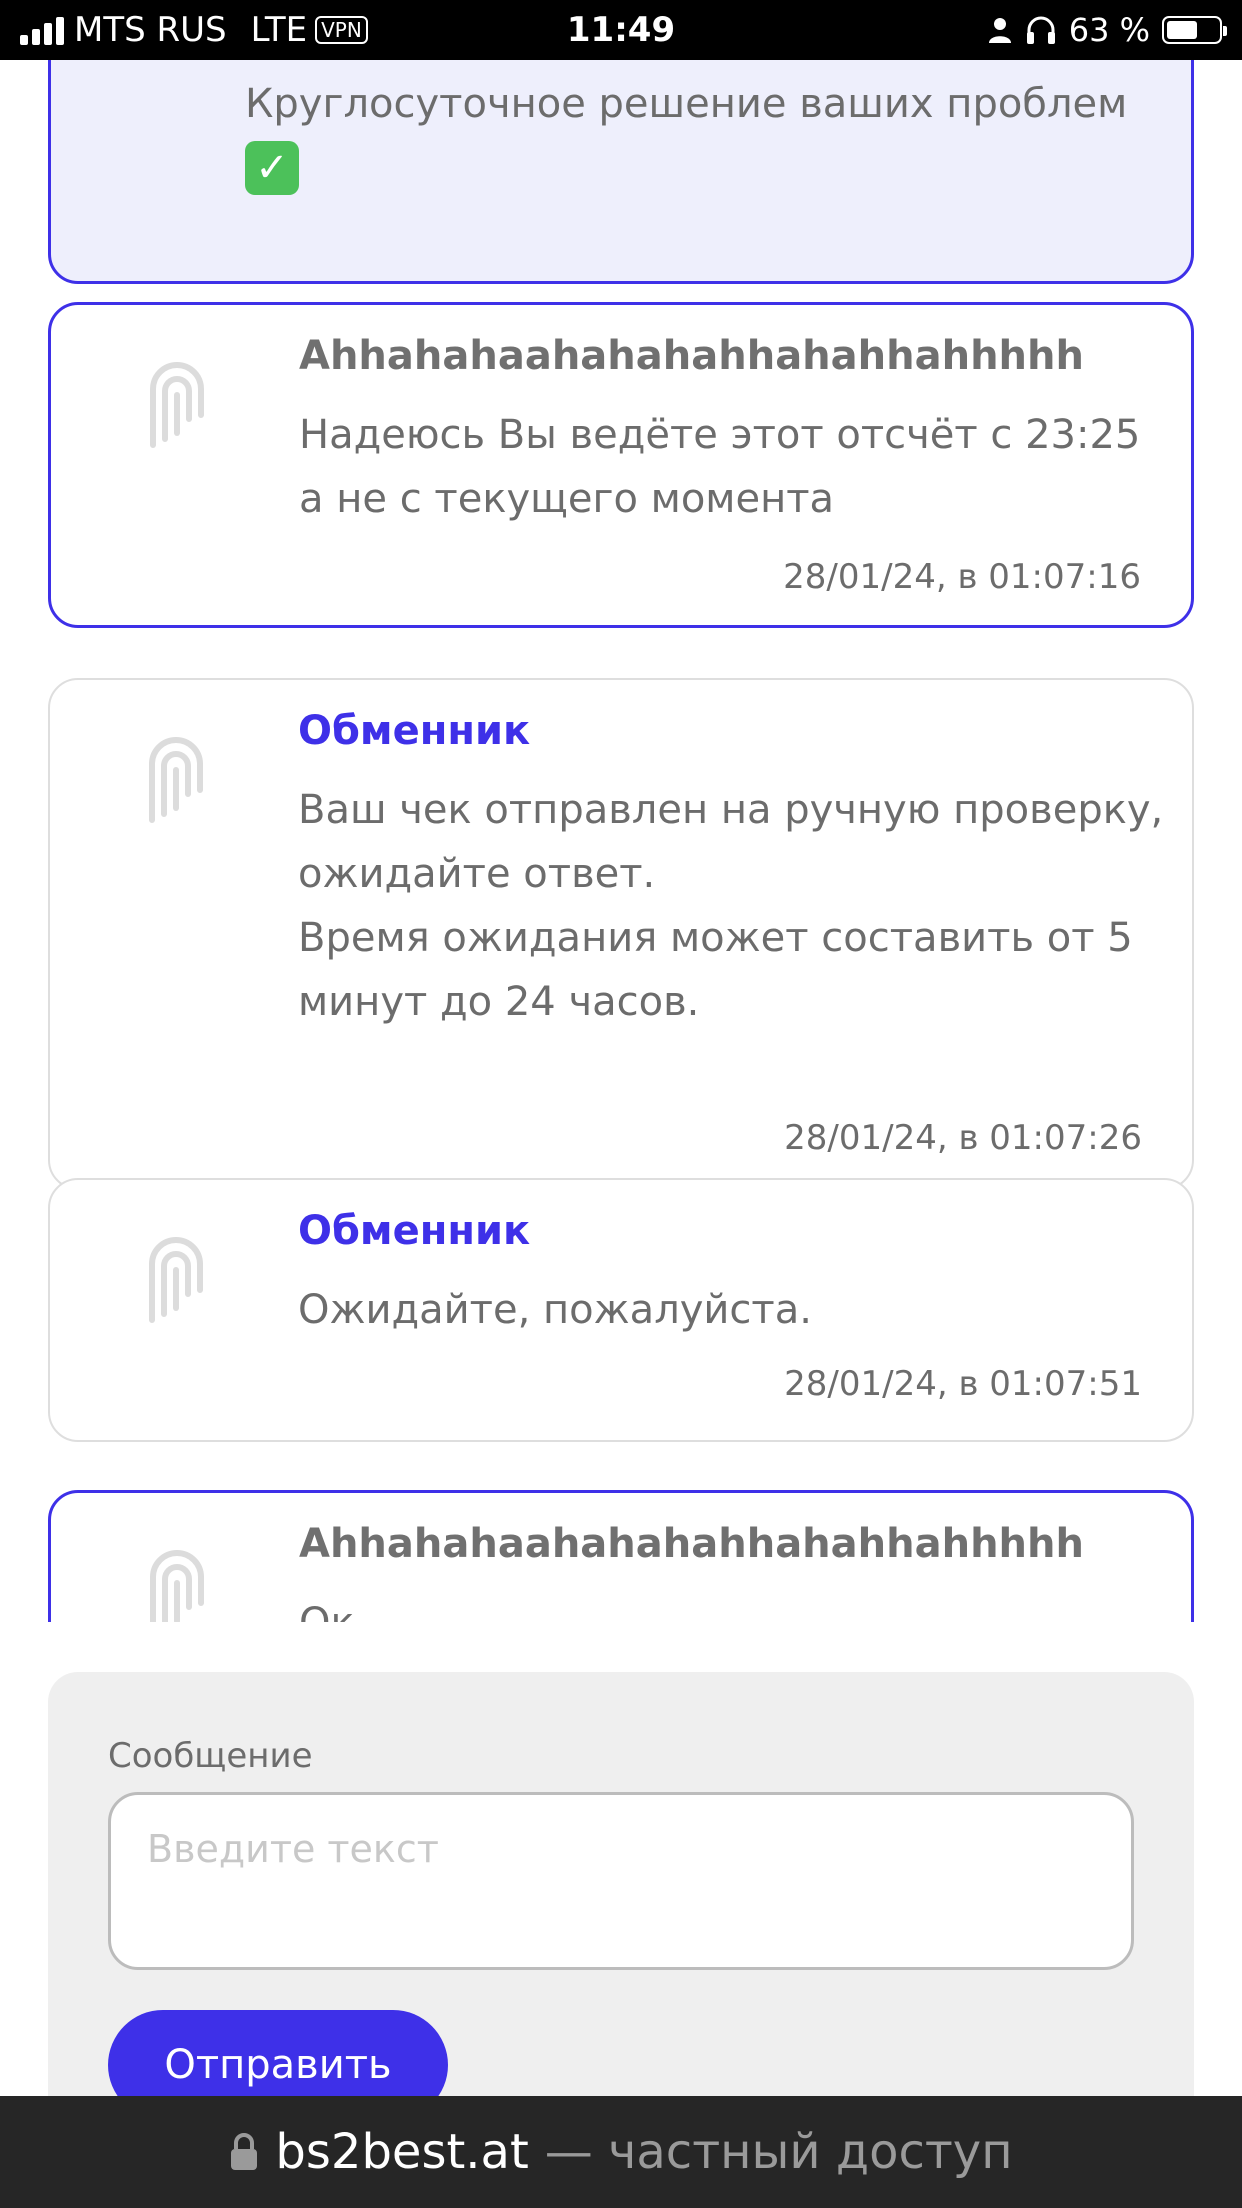  I want to click on message-timestamp: 28/01/24, в 01:07:16, so click(962, 577).